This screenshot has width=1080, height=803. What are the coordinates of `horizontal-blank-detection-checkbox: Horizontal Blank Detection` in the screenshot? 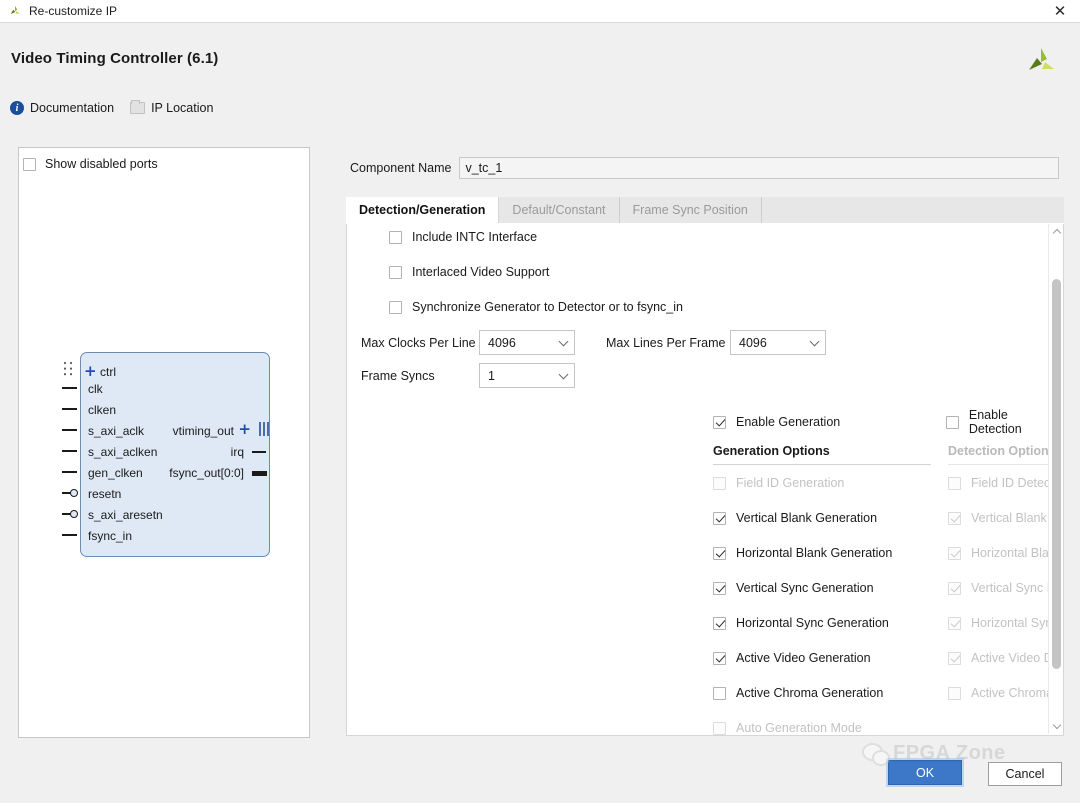 It's located at (1005, 553).